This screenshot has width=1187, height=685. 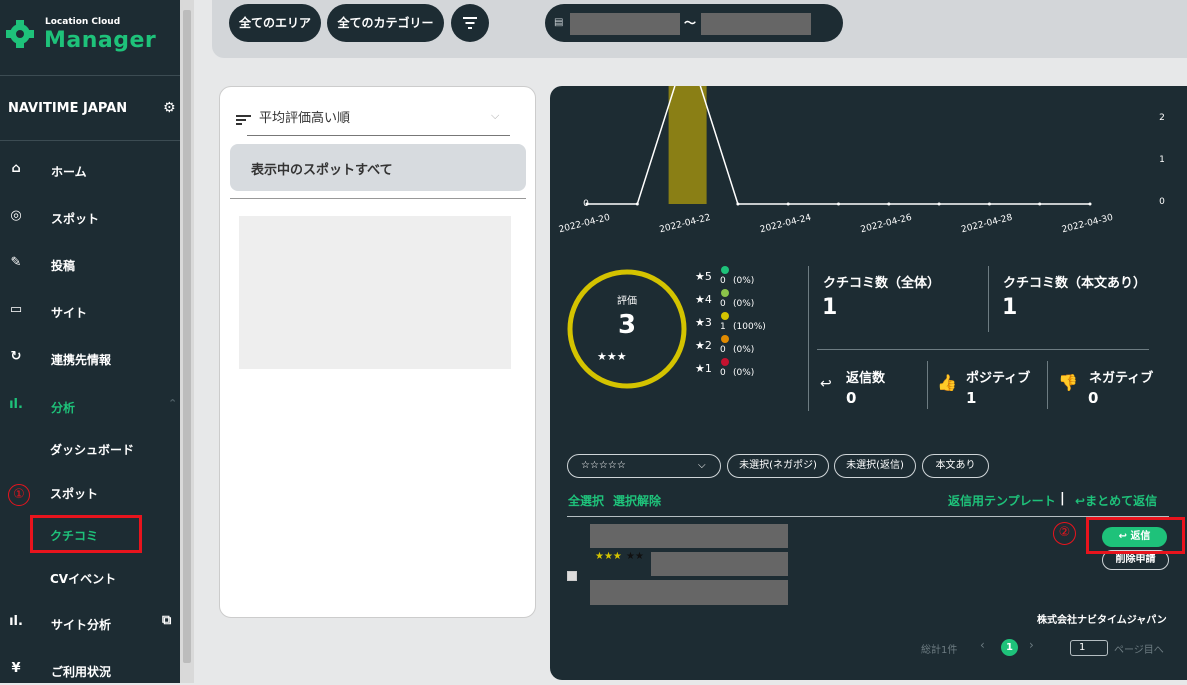 What do you see at coordinates (1075, 283) in the screenshot?
I see `body-review-label: クチコミ数（本文あり）` at bounding box center [1075, 283].